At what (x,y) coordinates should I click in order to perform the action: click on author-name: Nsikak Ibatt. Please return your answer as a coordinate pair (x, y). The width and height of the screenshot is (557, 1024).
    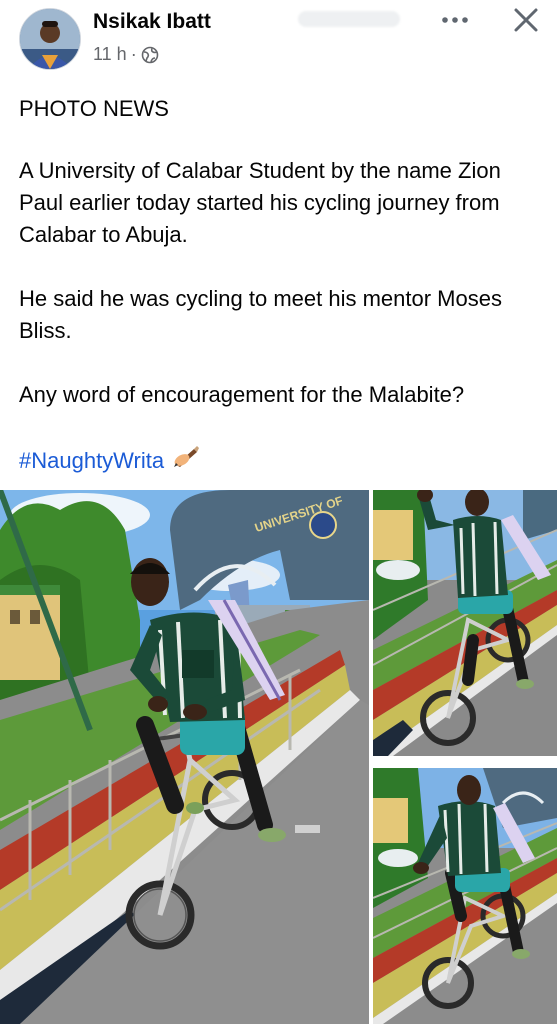
    Looking at the image, I should click on (152, 22).